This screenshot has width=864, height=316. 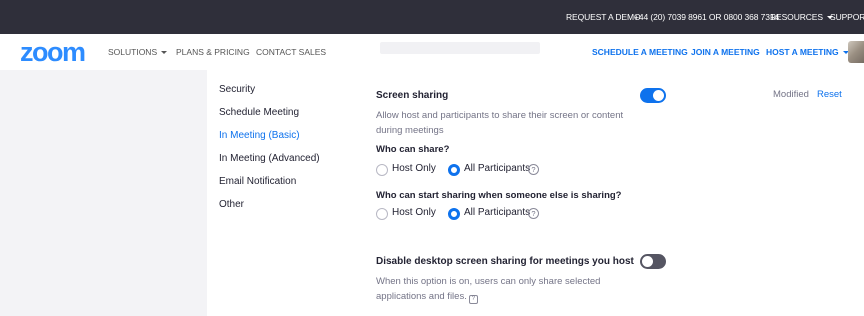 What do you see at coordinates (640, 52) in the screenshot?
I see `schedule-meeting-link: SCHEDULE A MEETING` at bounding box center [640, 52].